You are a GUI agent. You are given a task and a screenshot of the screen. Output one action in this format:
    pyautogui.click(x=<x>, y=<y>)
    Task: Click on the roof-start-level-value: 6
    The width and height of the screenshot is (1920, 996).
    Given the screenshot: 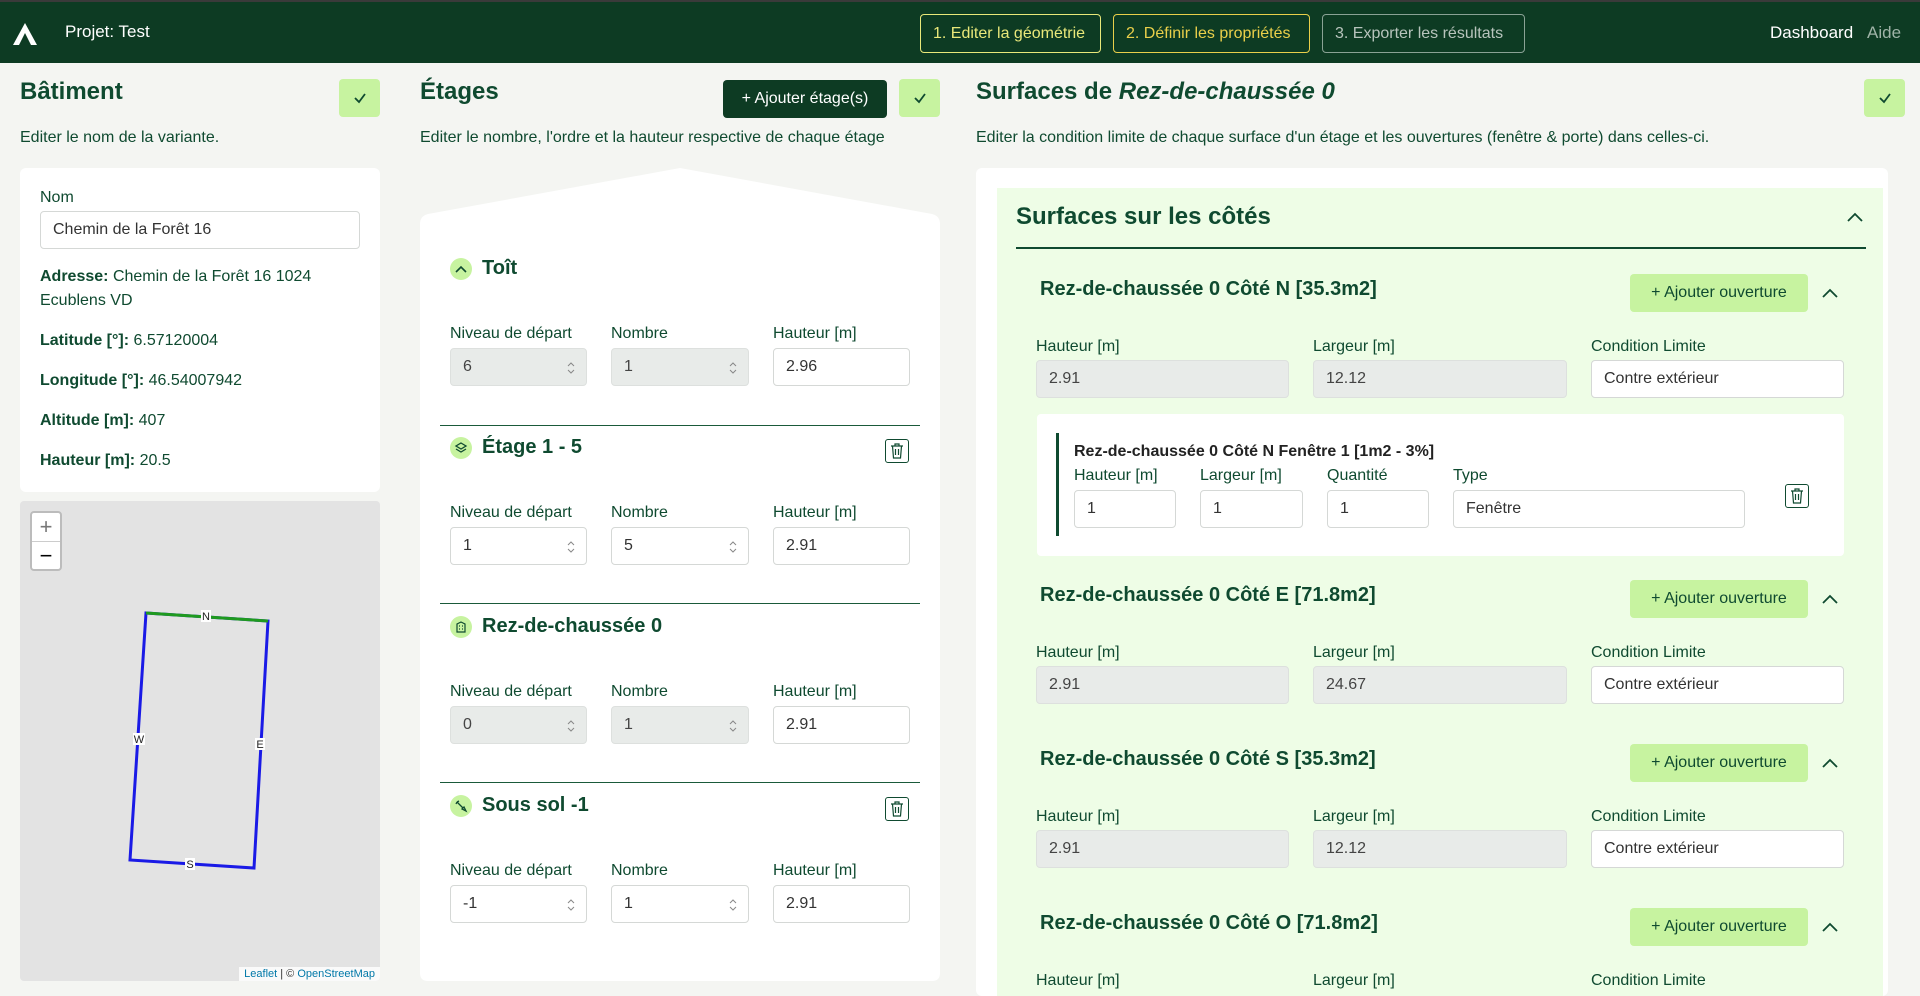 What is the action you would take?
    pyautogui.click(x=467, y=366)
    